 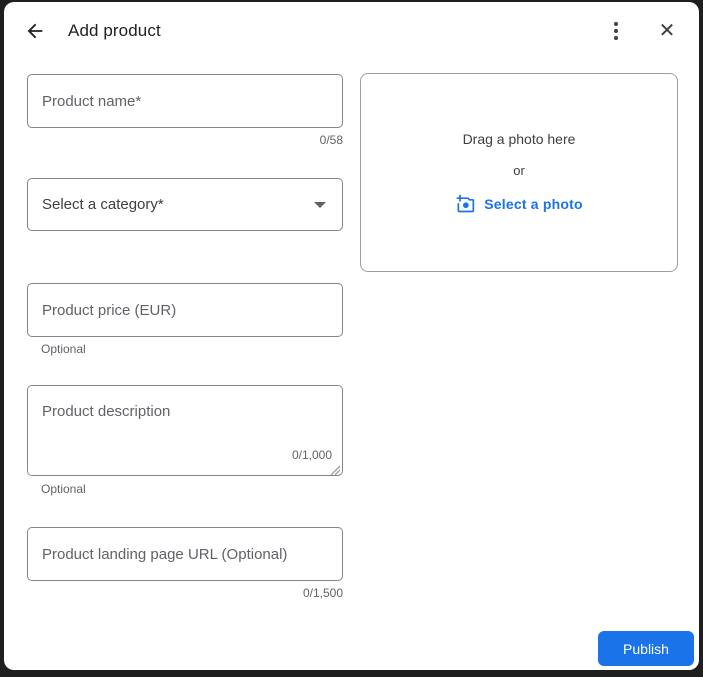 I want to click on category-select: Select a category*, so click(x=185, y=204).